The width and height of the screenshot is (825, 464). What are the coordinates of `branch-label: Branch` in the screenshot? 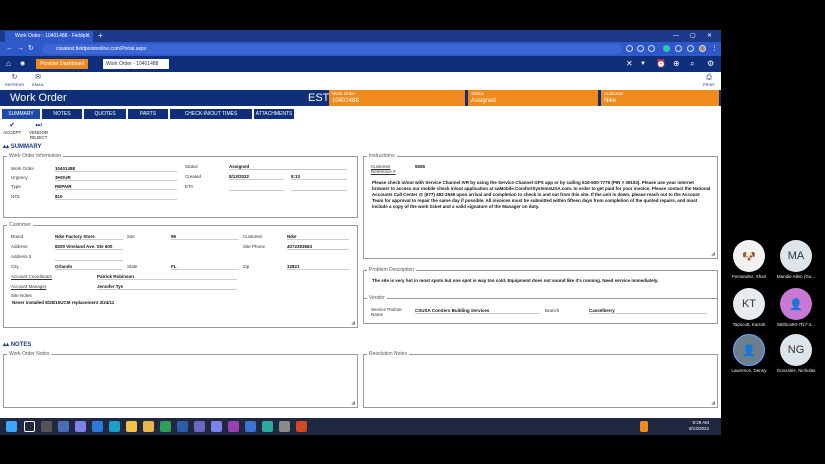 It's located at (552, 310).